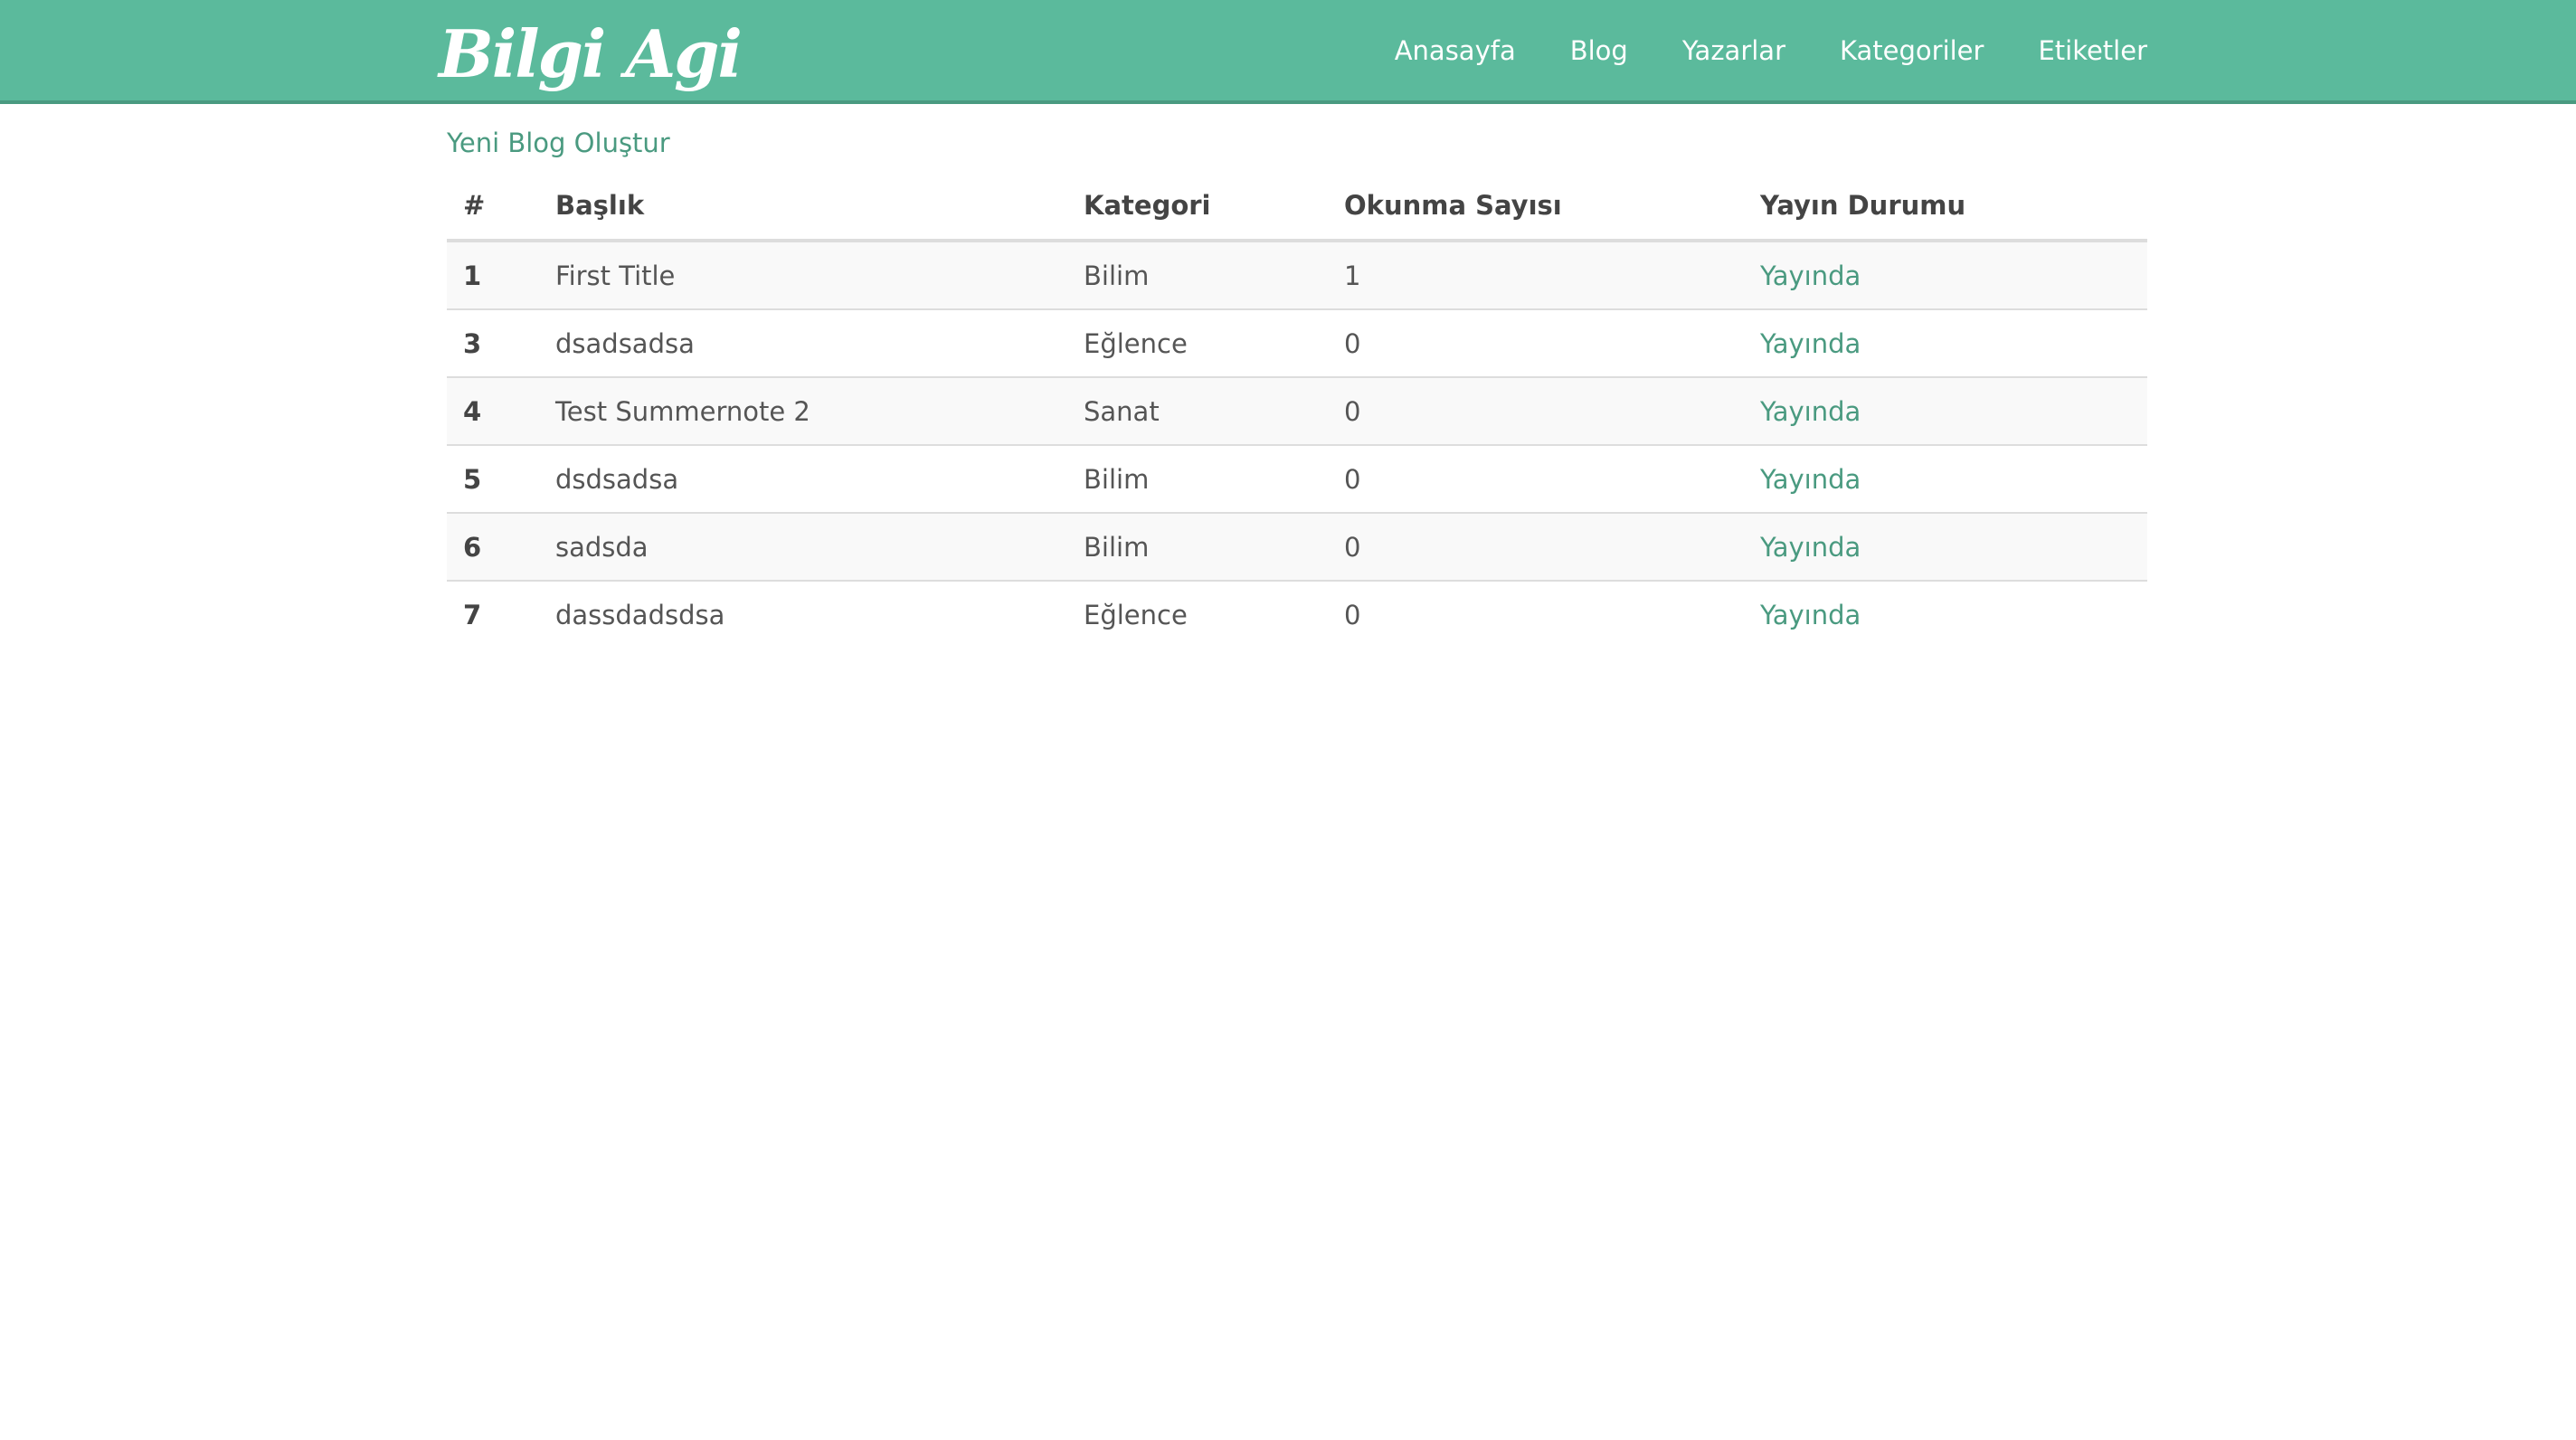 The height and width of the screenshot is (1440, 2576). What do you see at coordinates (493, 343) in the screenshot?
I see `row-id: 3` at bounding box center [493, 343].